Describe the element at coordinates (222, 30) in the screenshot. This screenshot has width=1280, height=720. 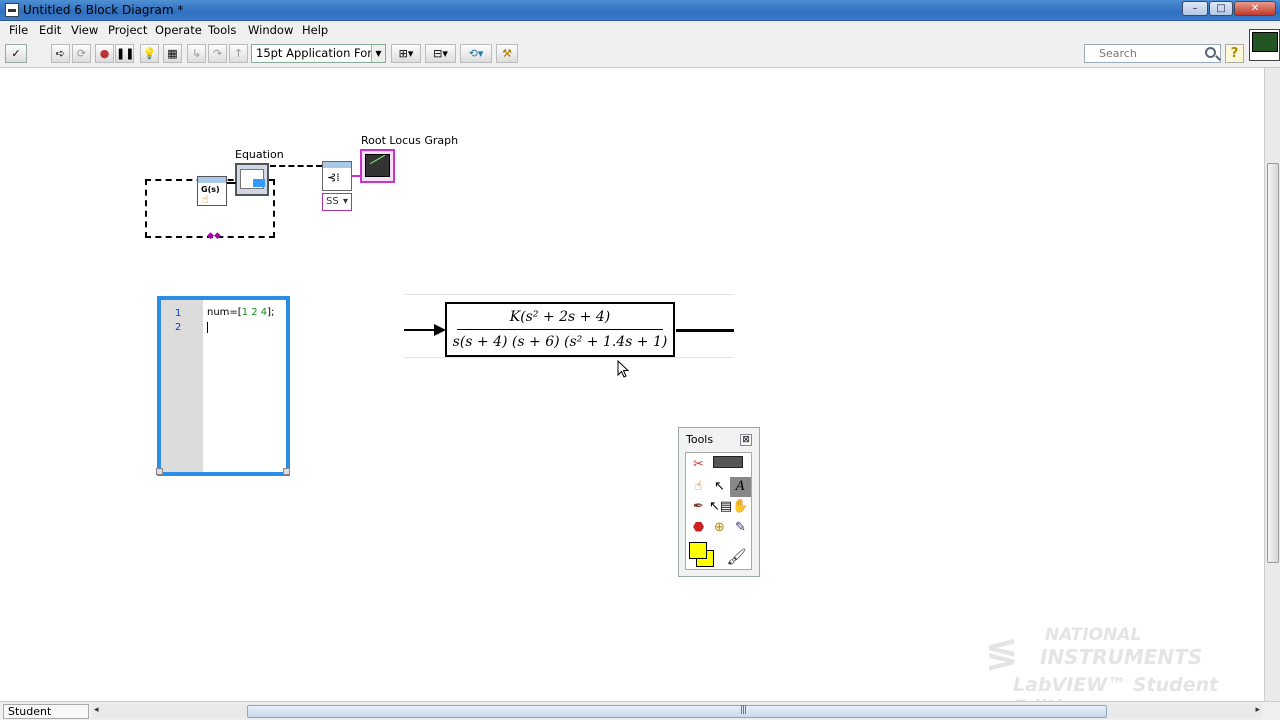
I see `menu-tools: Tools` at that location.